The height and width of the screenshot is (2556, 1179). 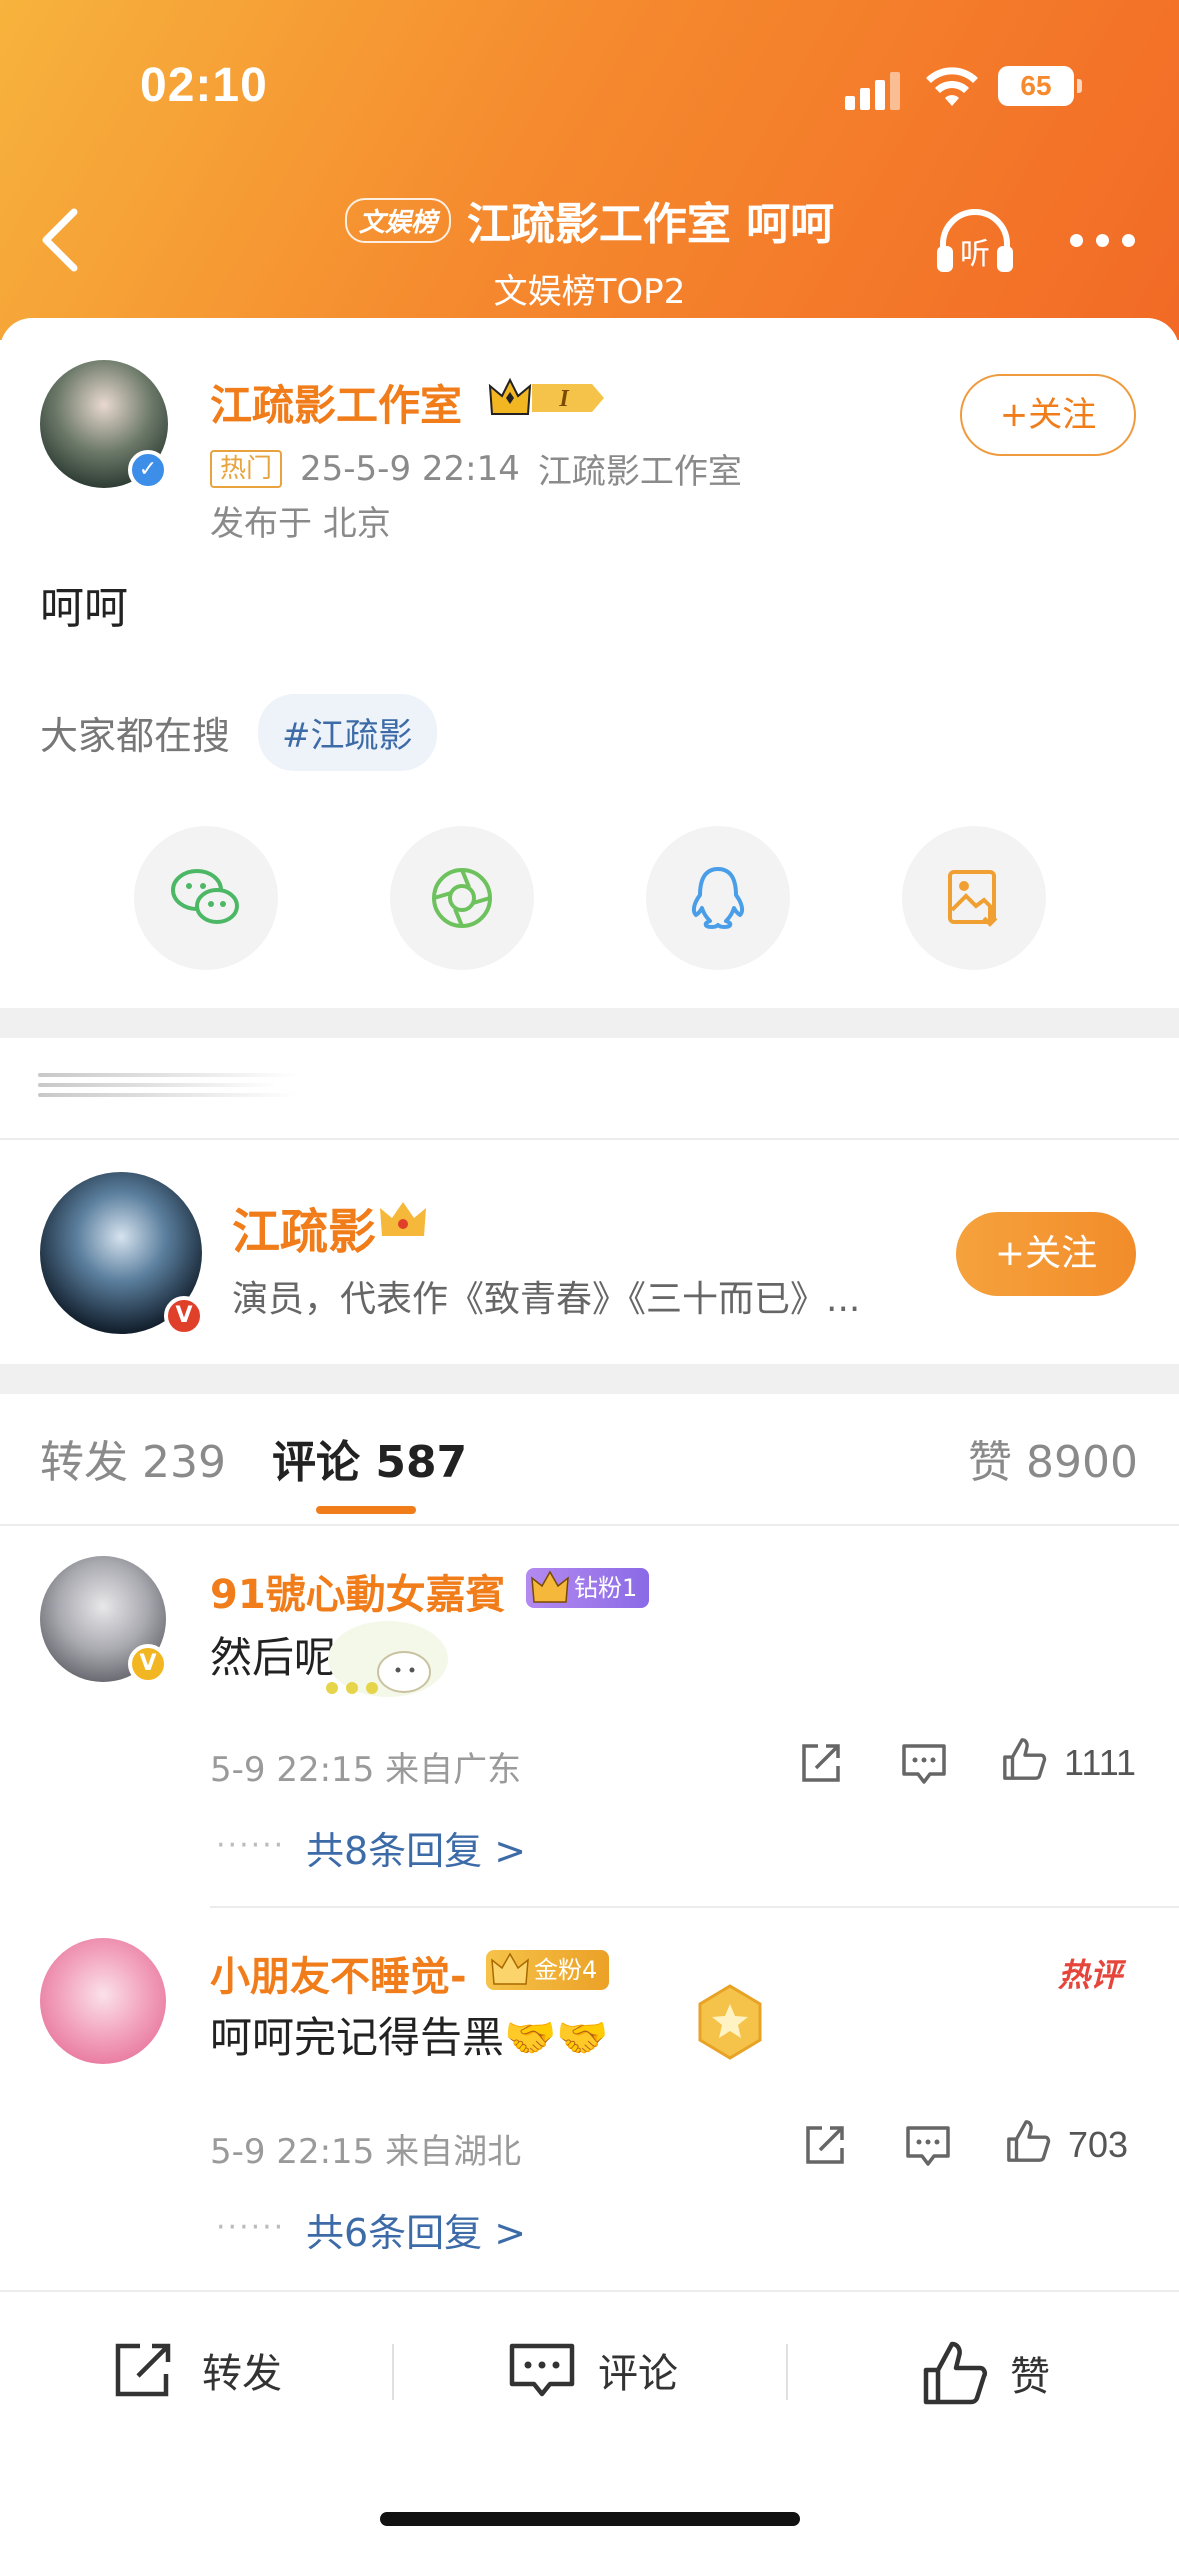 I want to click on red-verified-icon: V, so click(x=184, y=1316).